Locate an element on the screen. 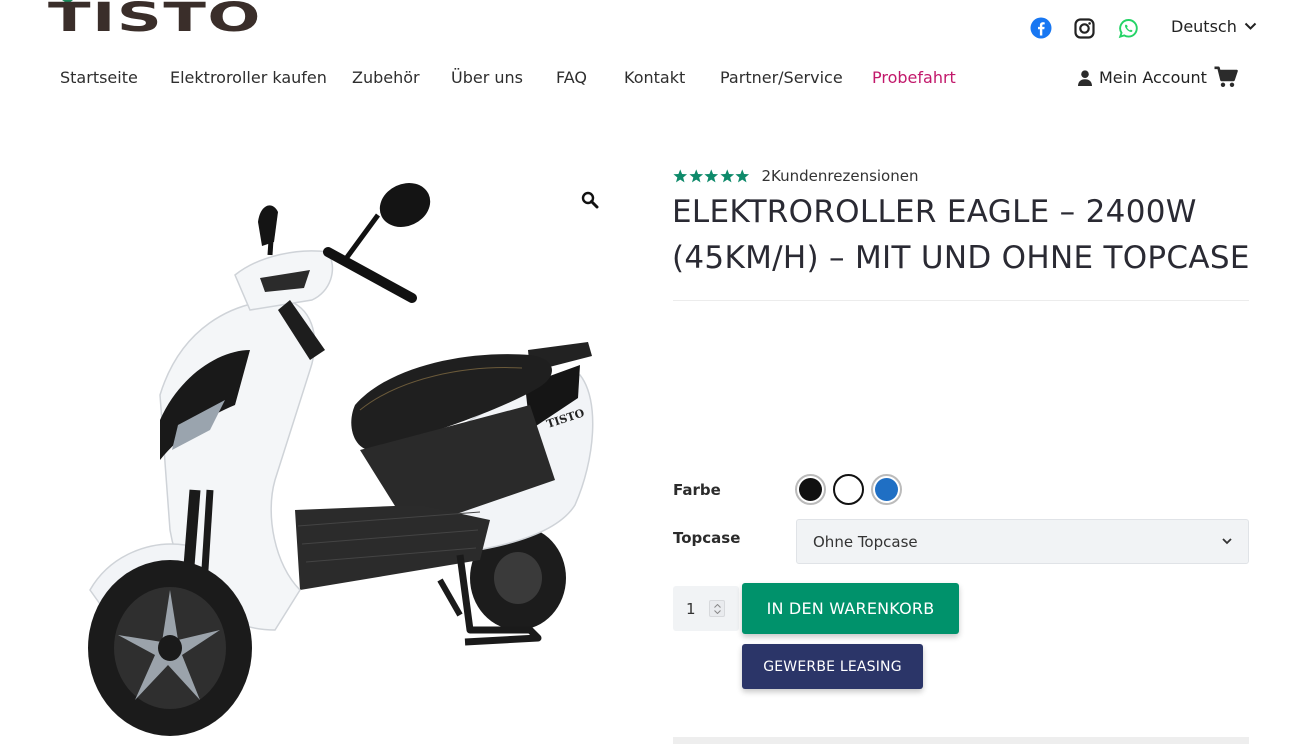 This screenshot has width=1298, height=744. nav-item-elektroroller-kaufen: Elektroroller kaufen is located at coordinates (248, 77).